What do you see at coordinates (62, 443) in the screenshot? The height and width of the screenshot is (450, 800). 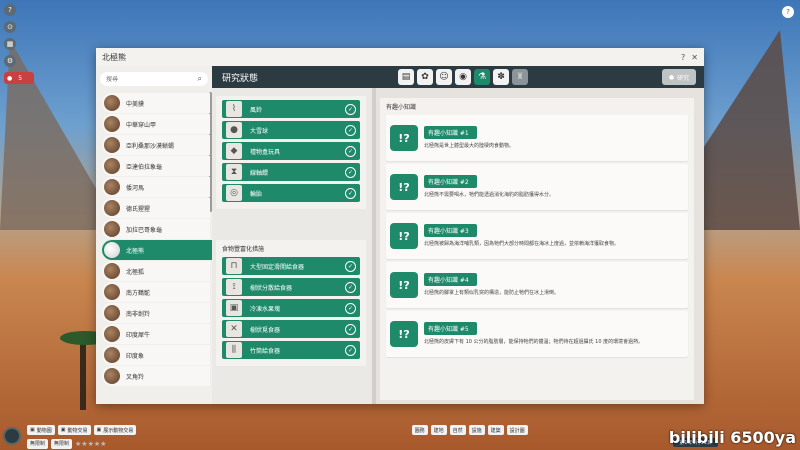 I see `research-chip: 無限制` at bounding box center [62, 443].